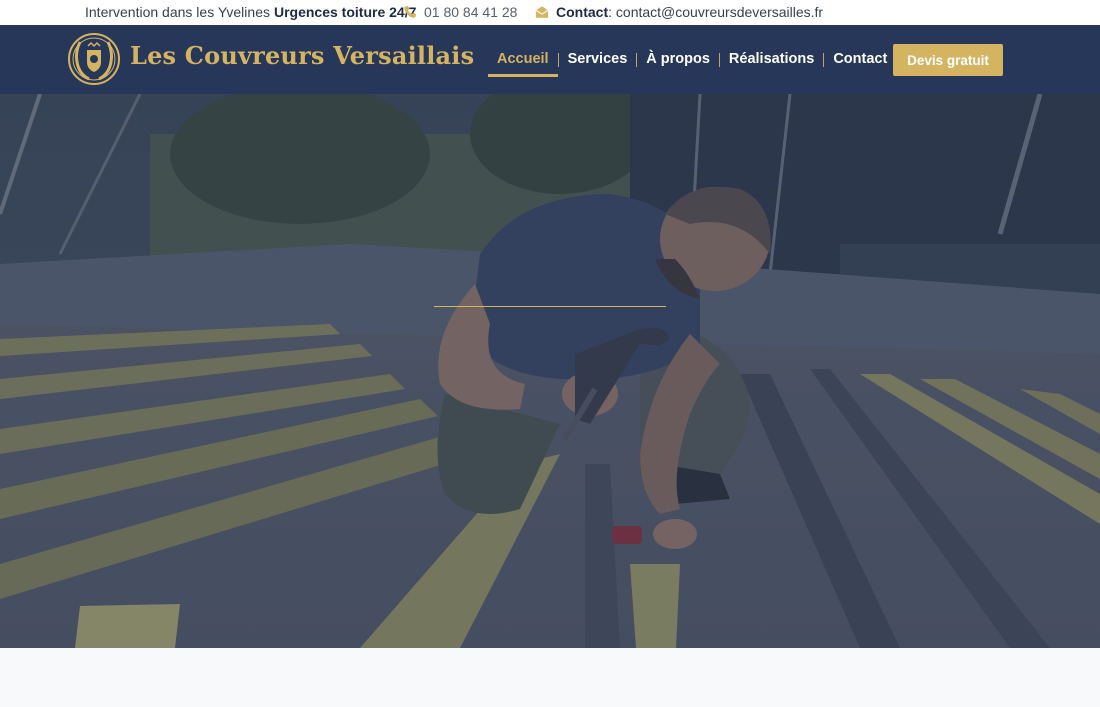  I want to click on brand-name: Les Couvreurs Versaillais, so click(302, 55).